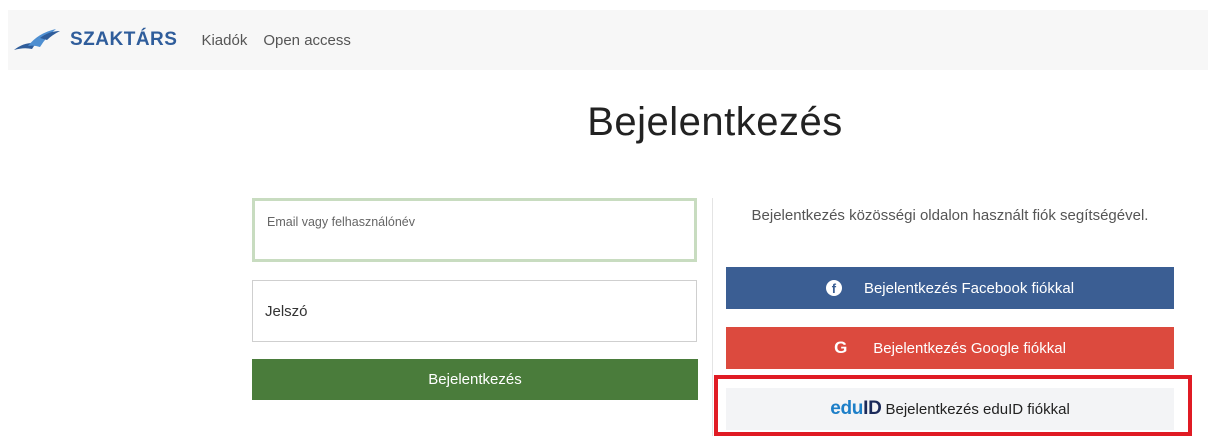 The image size is (1208, 436). I want to click on login-button-label: Bejelentkezés, so click(475, 379).